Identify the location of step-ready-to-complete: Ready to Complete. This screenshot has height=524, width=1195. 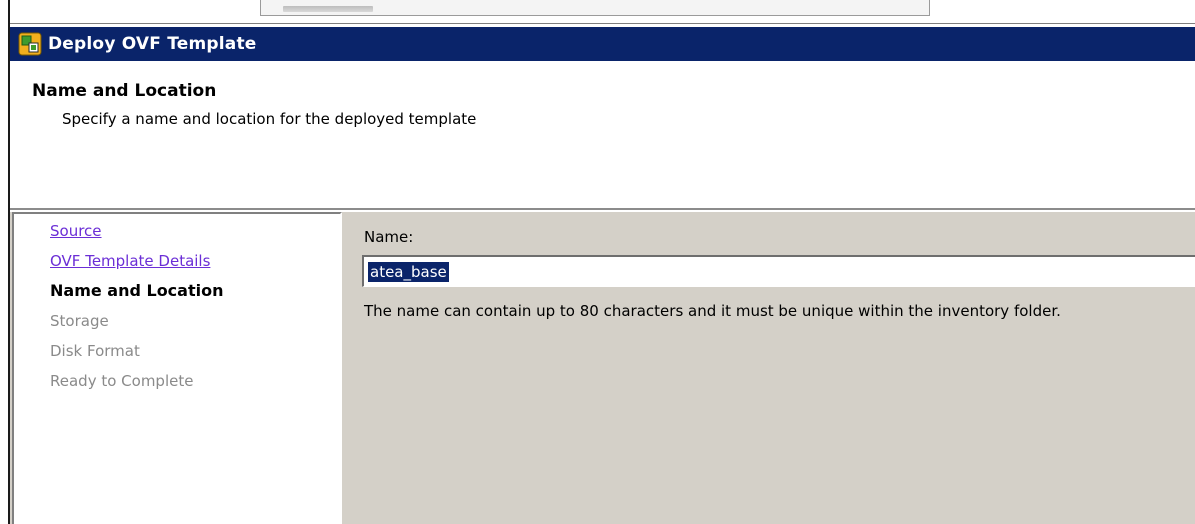
(122, 381).